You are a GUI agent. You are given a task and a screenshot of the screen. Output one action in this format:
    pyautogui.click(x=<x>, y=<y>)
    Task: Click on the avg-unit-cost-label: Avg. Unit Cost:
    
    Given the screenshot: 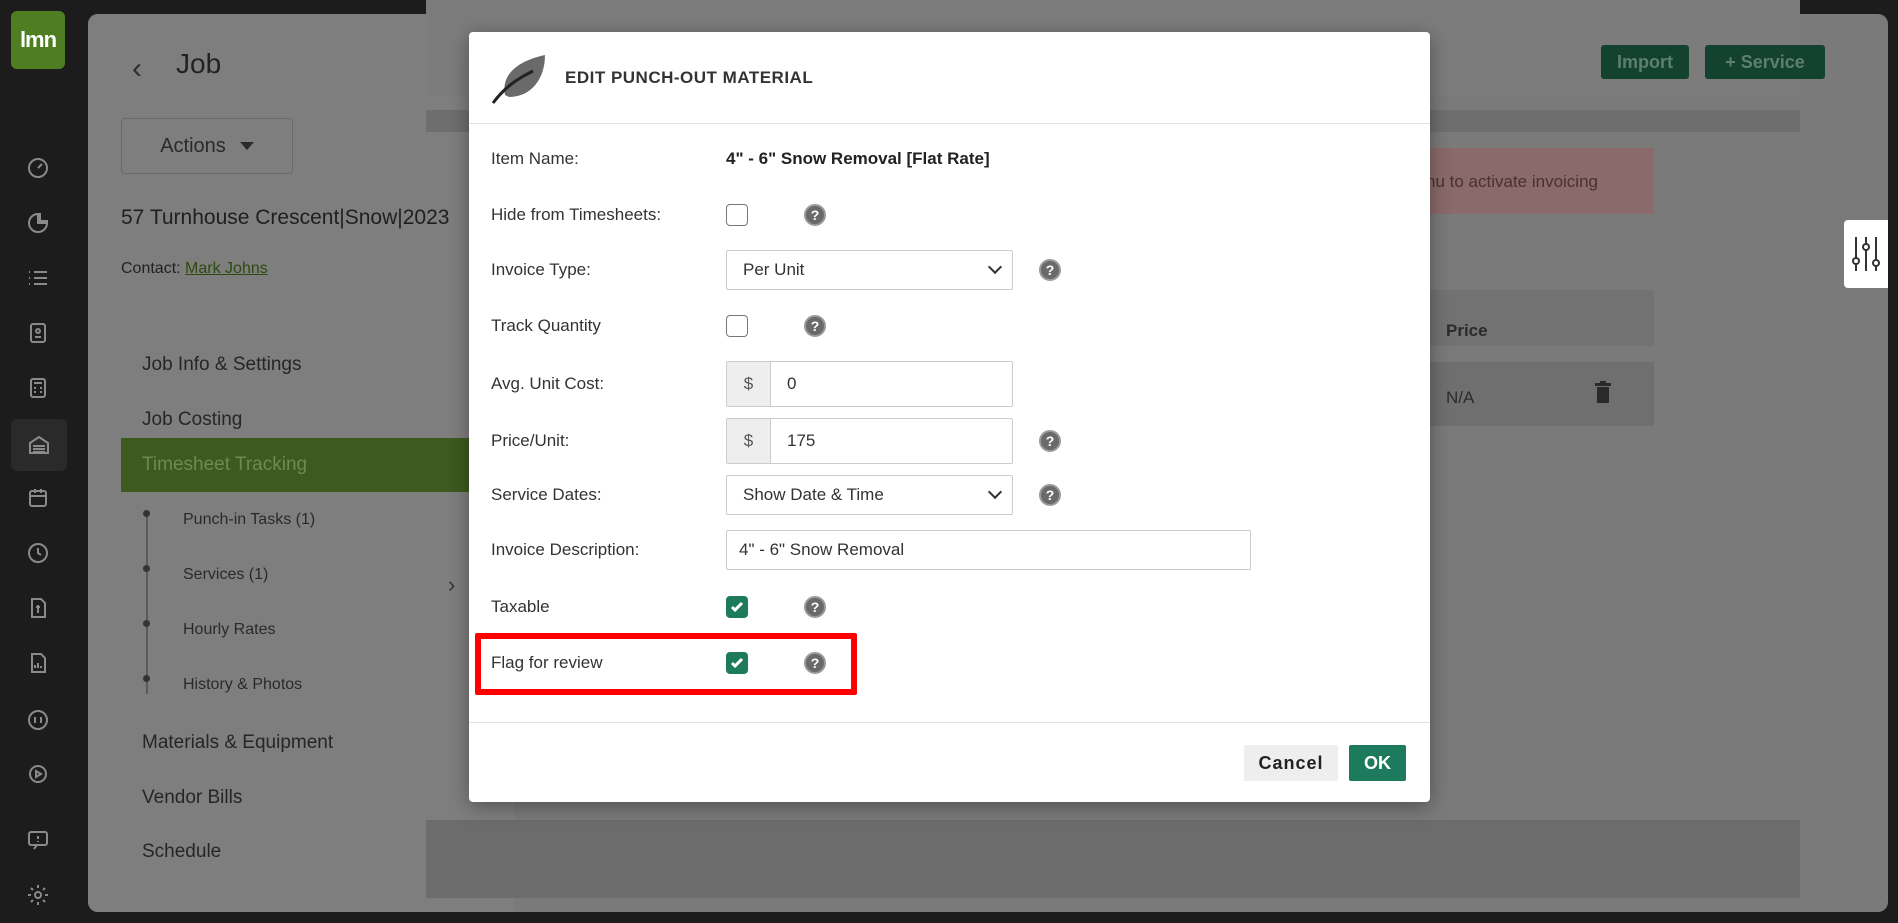 What is the action you would take?
    pyautogui.click(x=548, y=383)
    